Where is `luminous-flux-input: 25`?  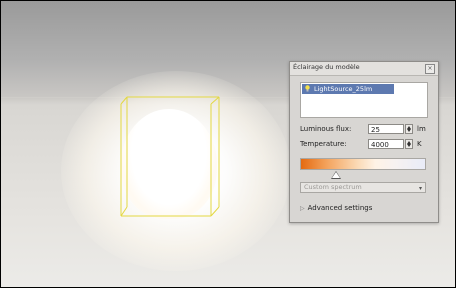
luminous-flux-input: 25 is located at coordinates (386, 129).